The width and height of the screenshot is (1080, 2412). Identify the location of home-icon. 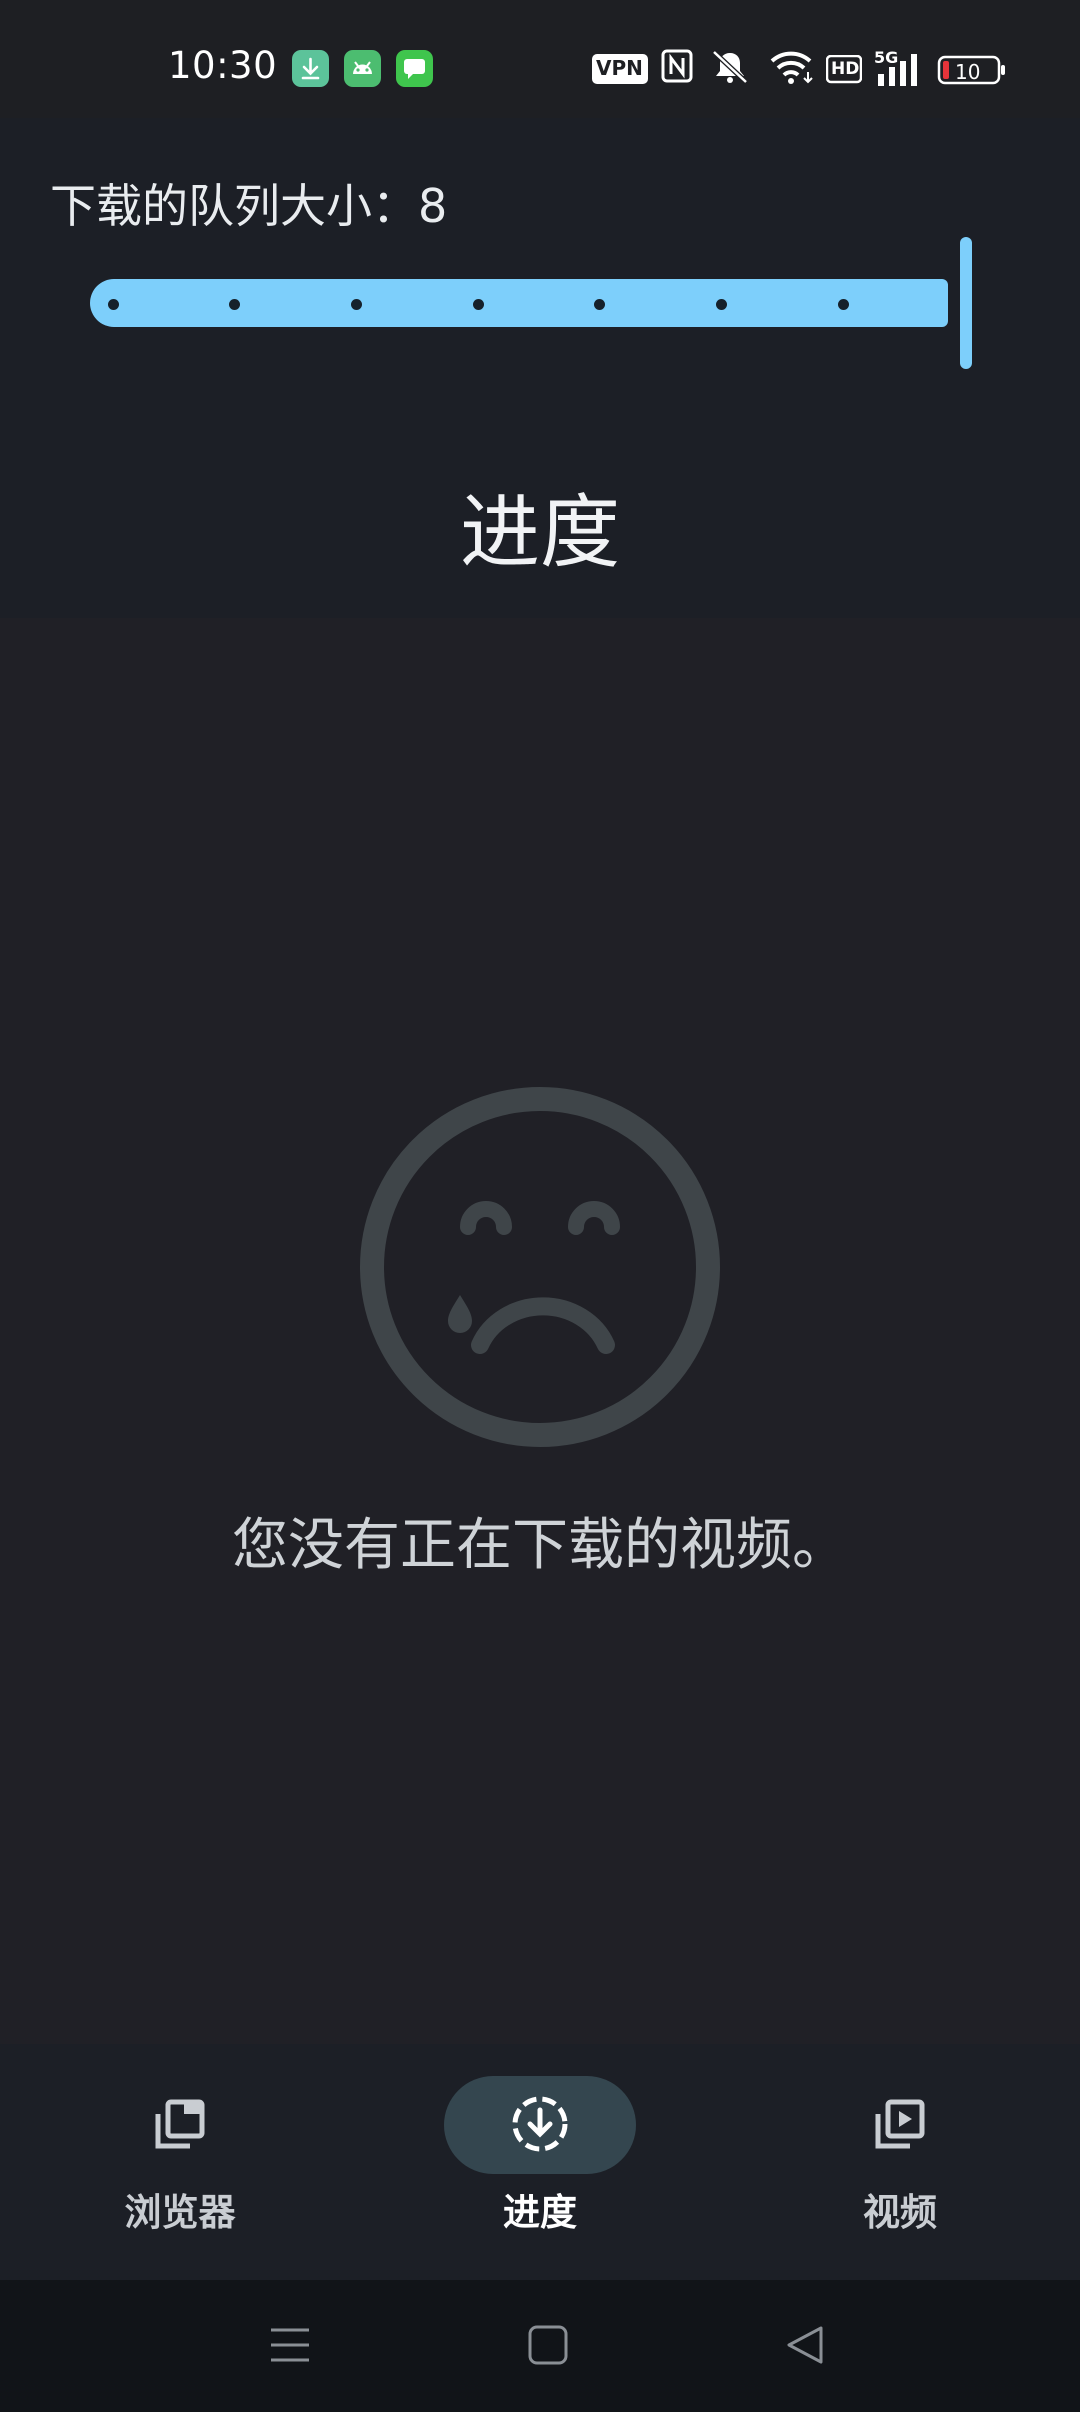
(548, 2345).